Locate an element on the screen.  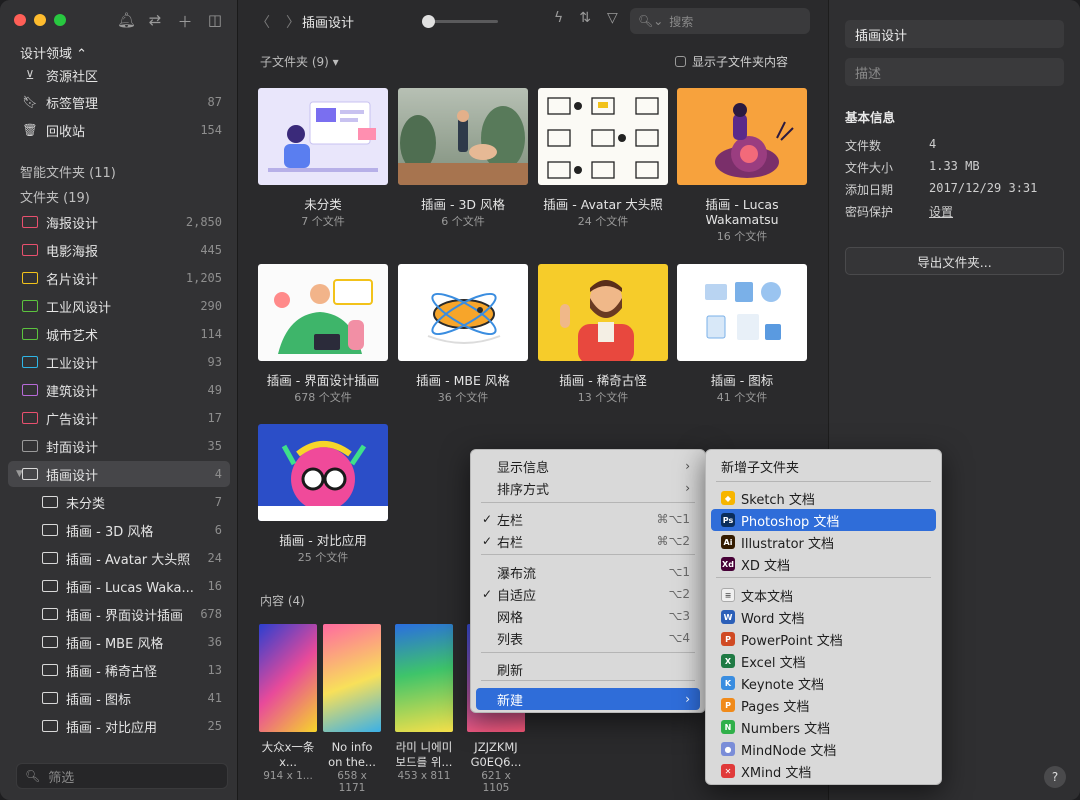
new-document-item: N Numbers 文档 is located at coordinates (823, 727).